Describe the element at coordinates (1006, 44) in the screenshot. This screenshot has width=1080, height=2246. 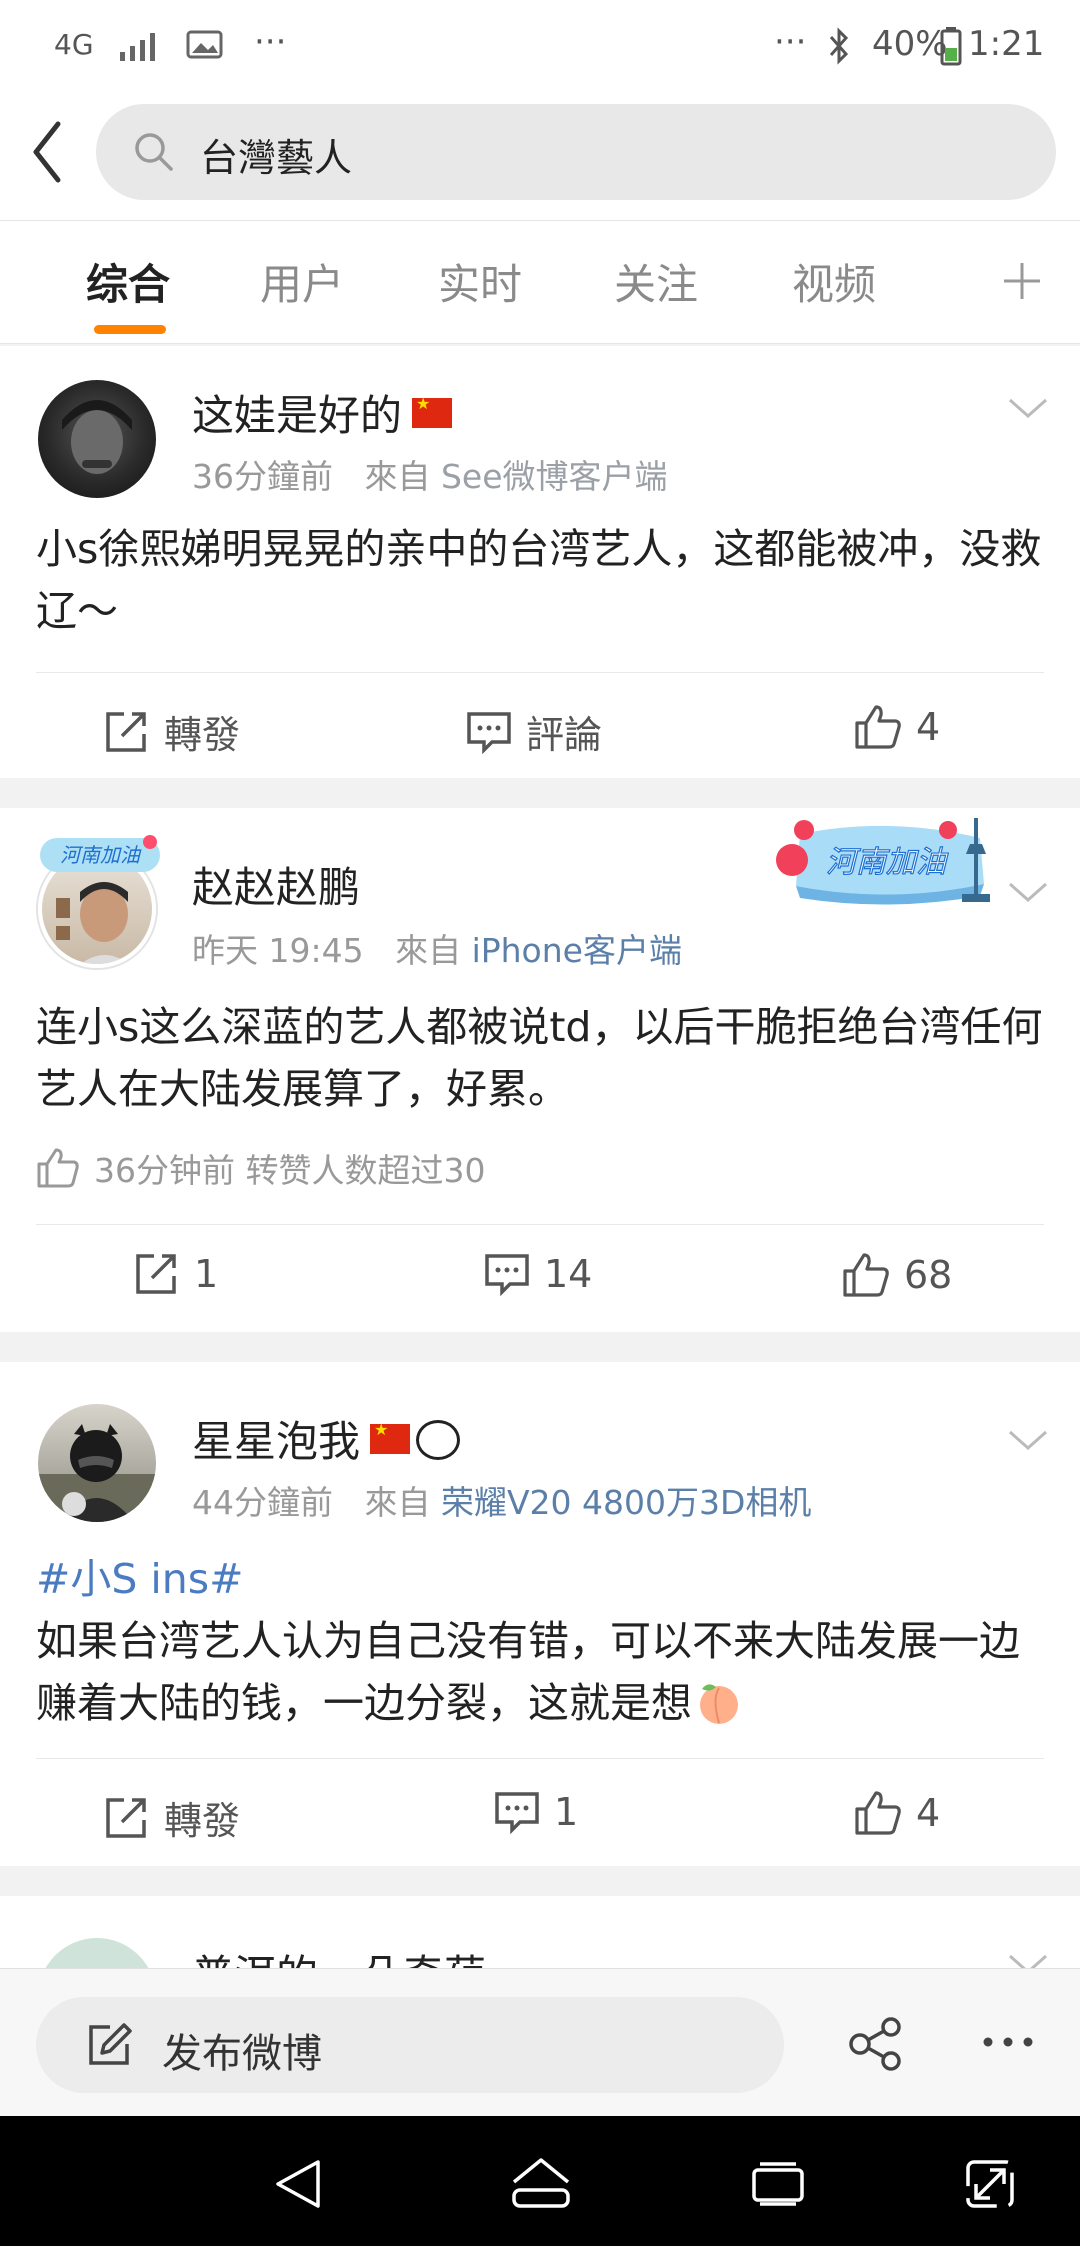
I see `clock: 1:21` at that location.